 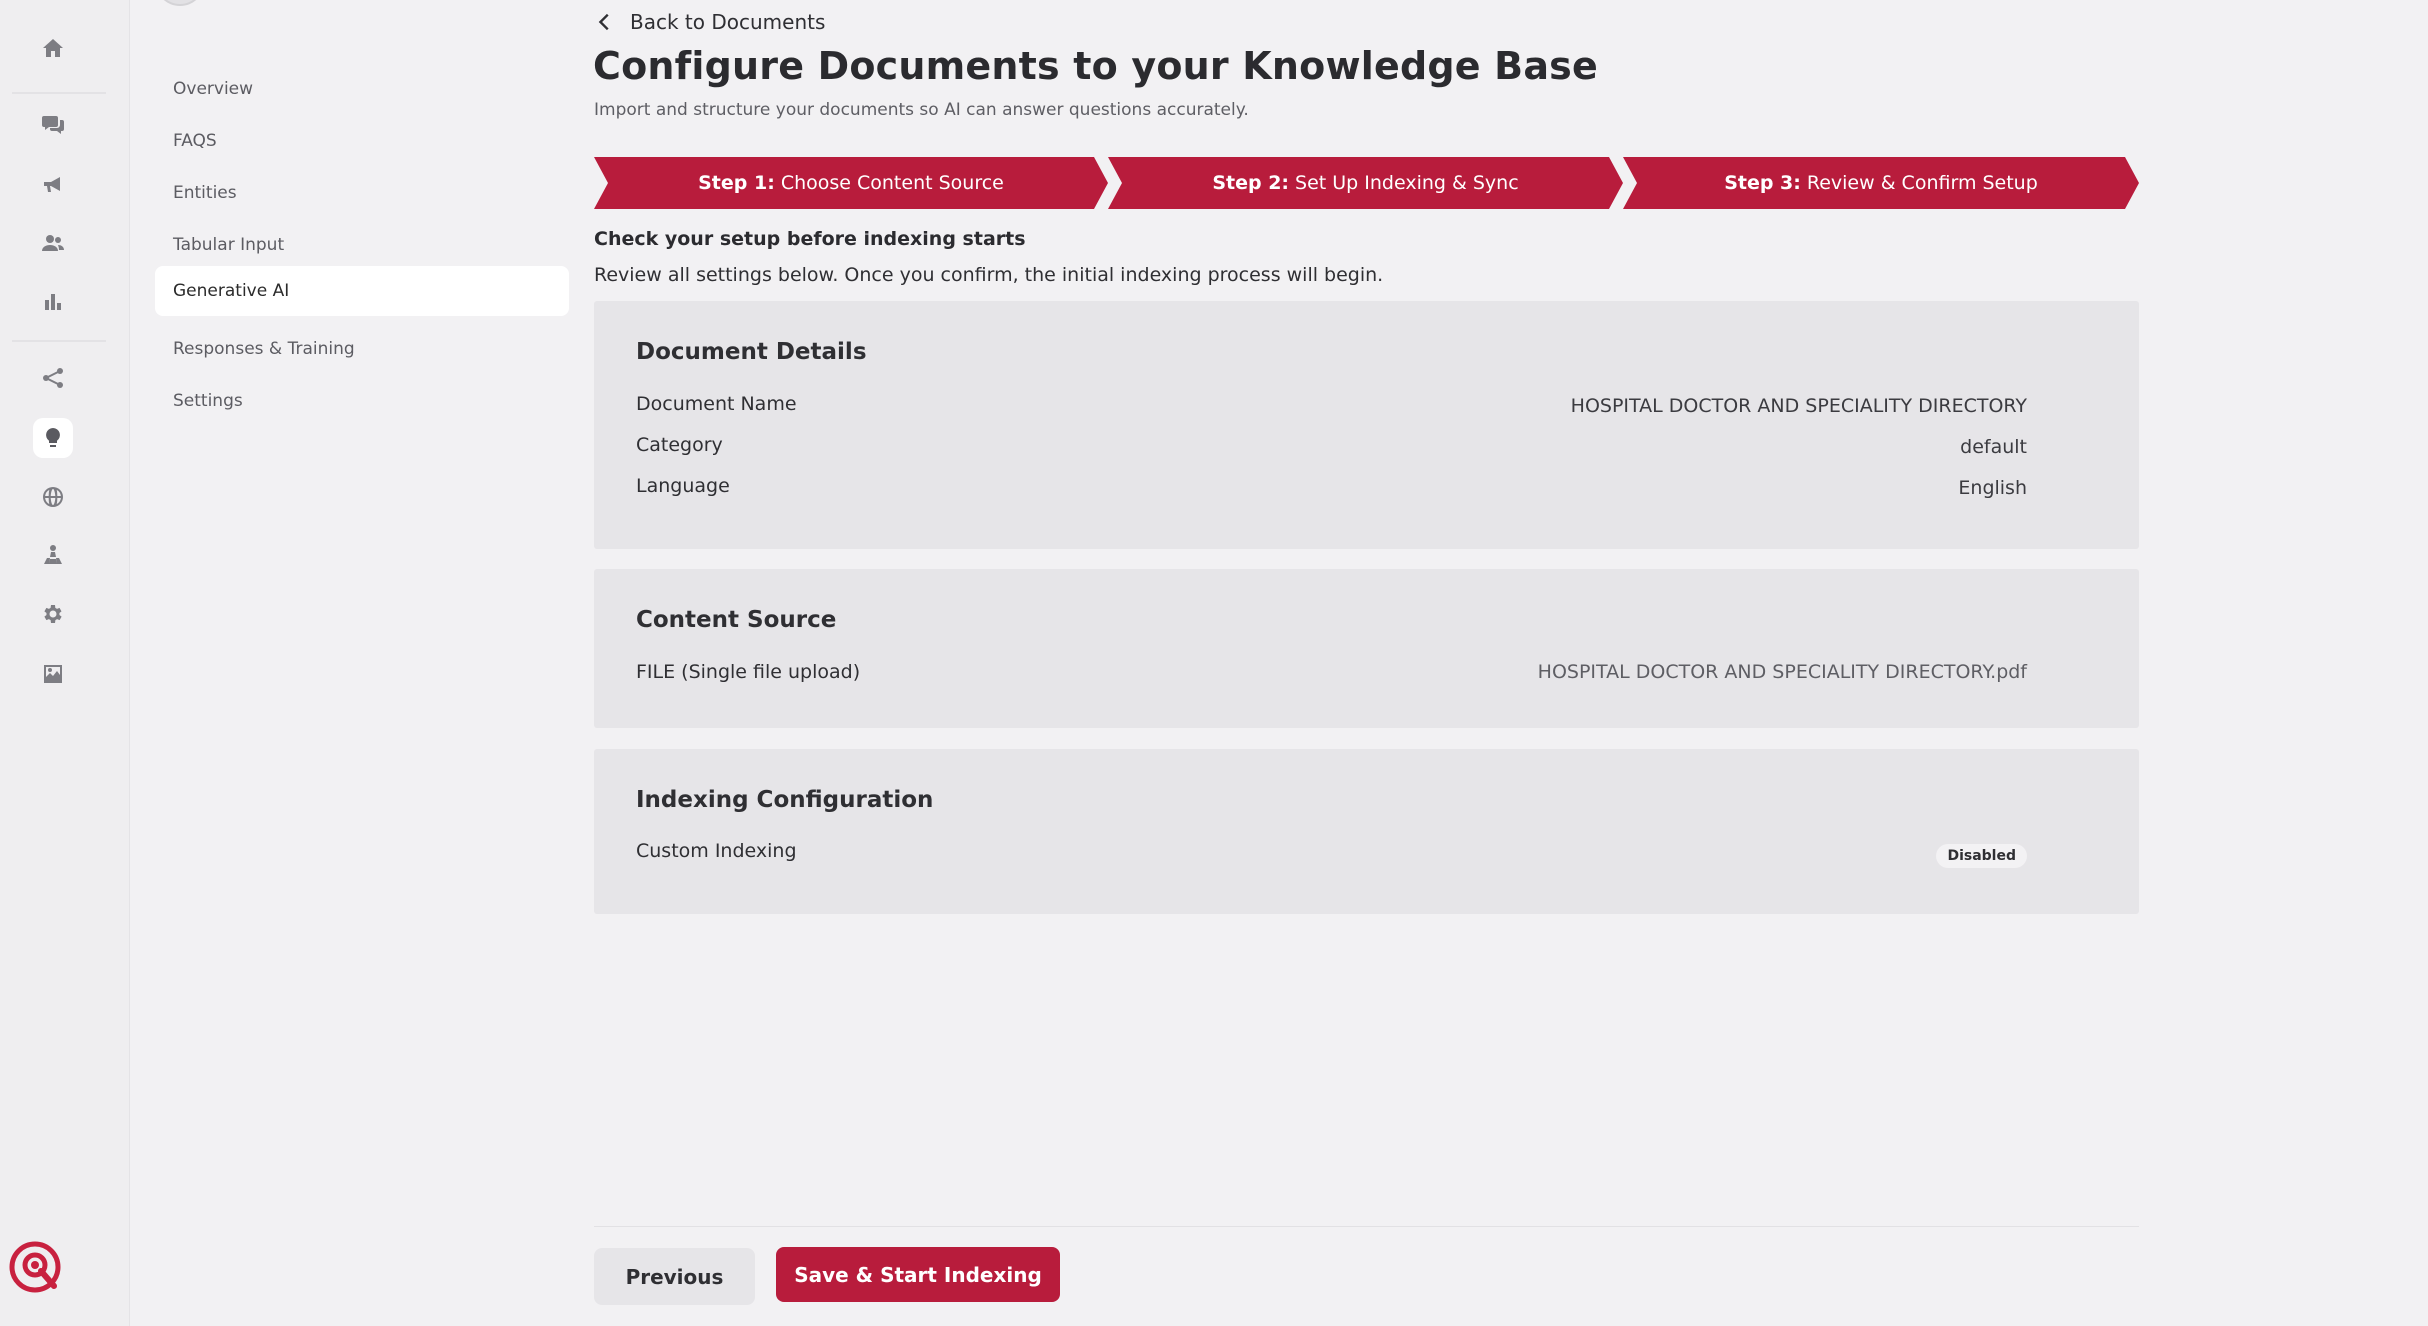 What do you see at coordinates (728, 22) in the screenshot?
I see `back-link-label: Back to Documents` at bounding box center [728, 22].